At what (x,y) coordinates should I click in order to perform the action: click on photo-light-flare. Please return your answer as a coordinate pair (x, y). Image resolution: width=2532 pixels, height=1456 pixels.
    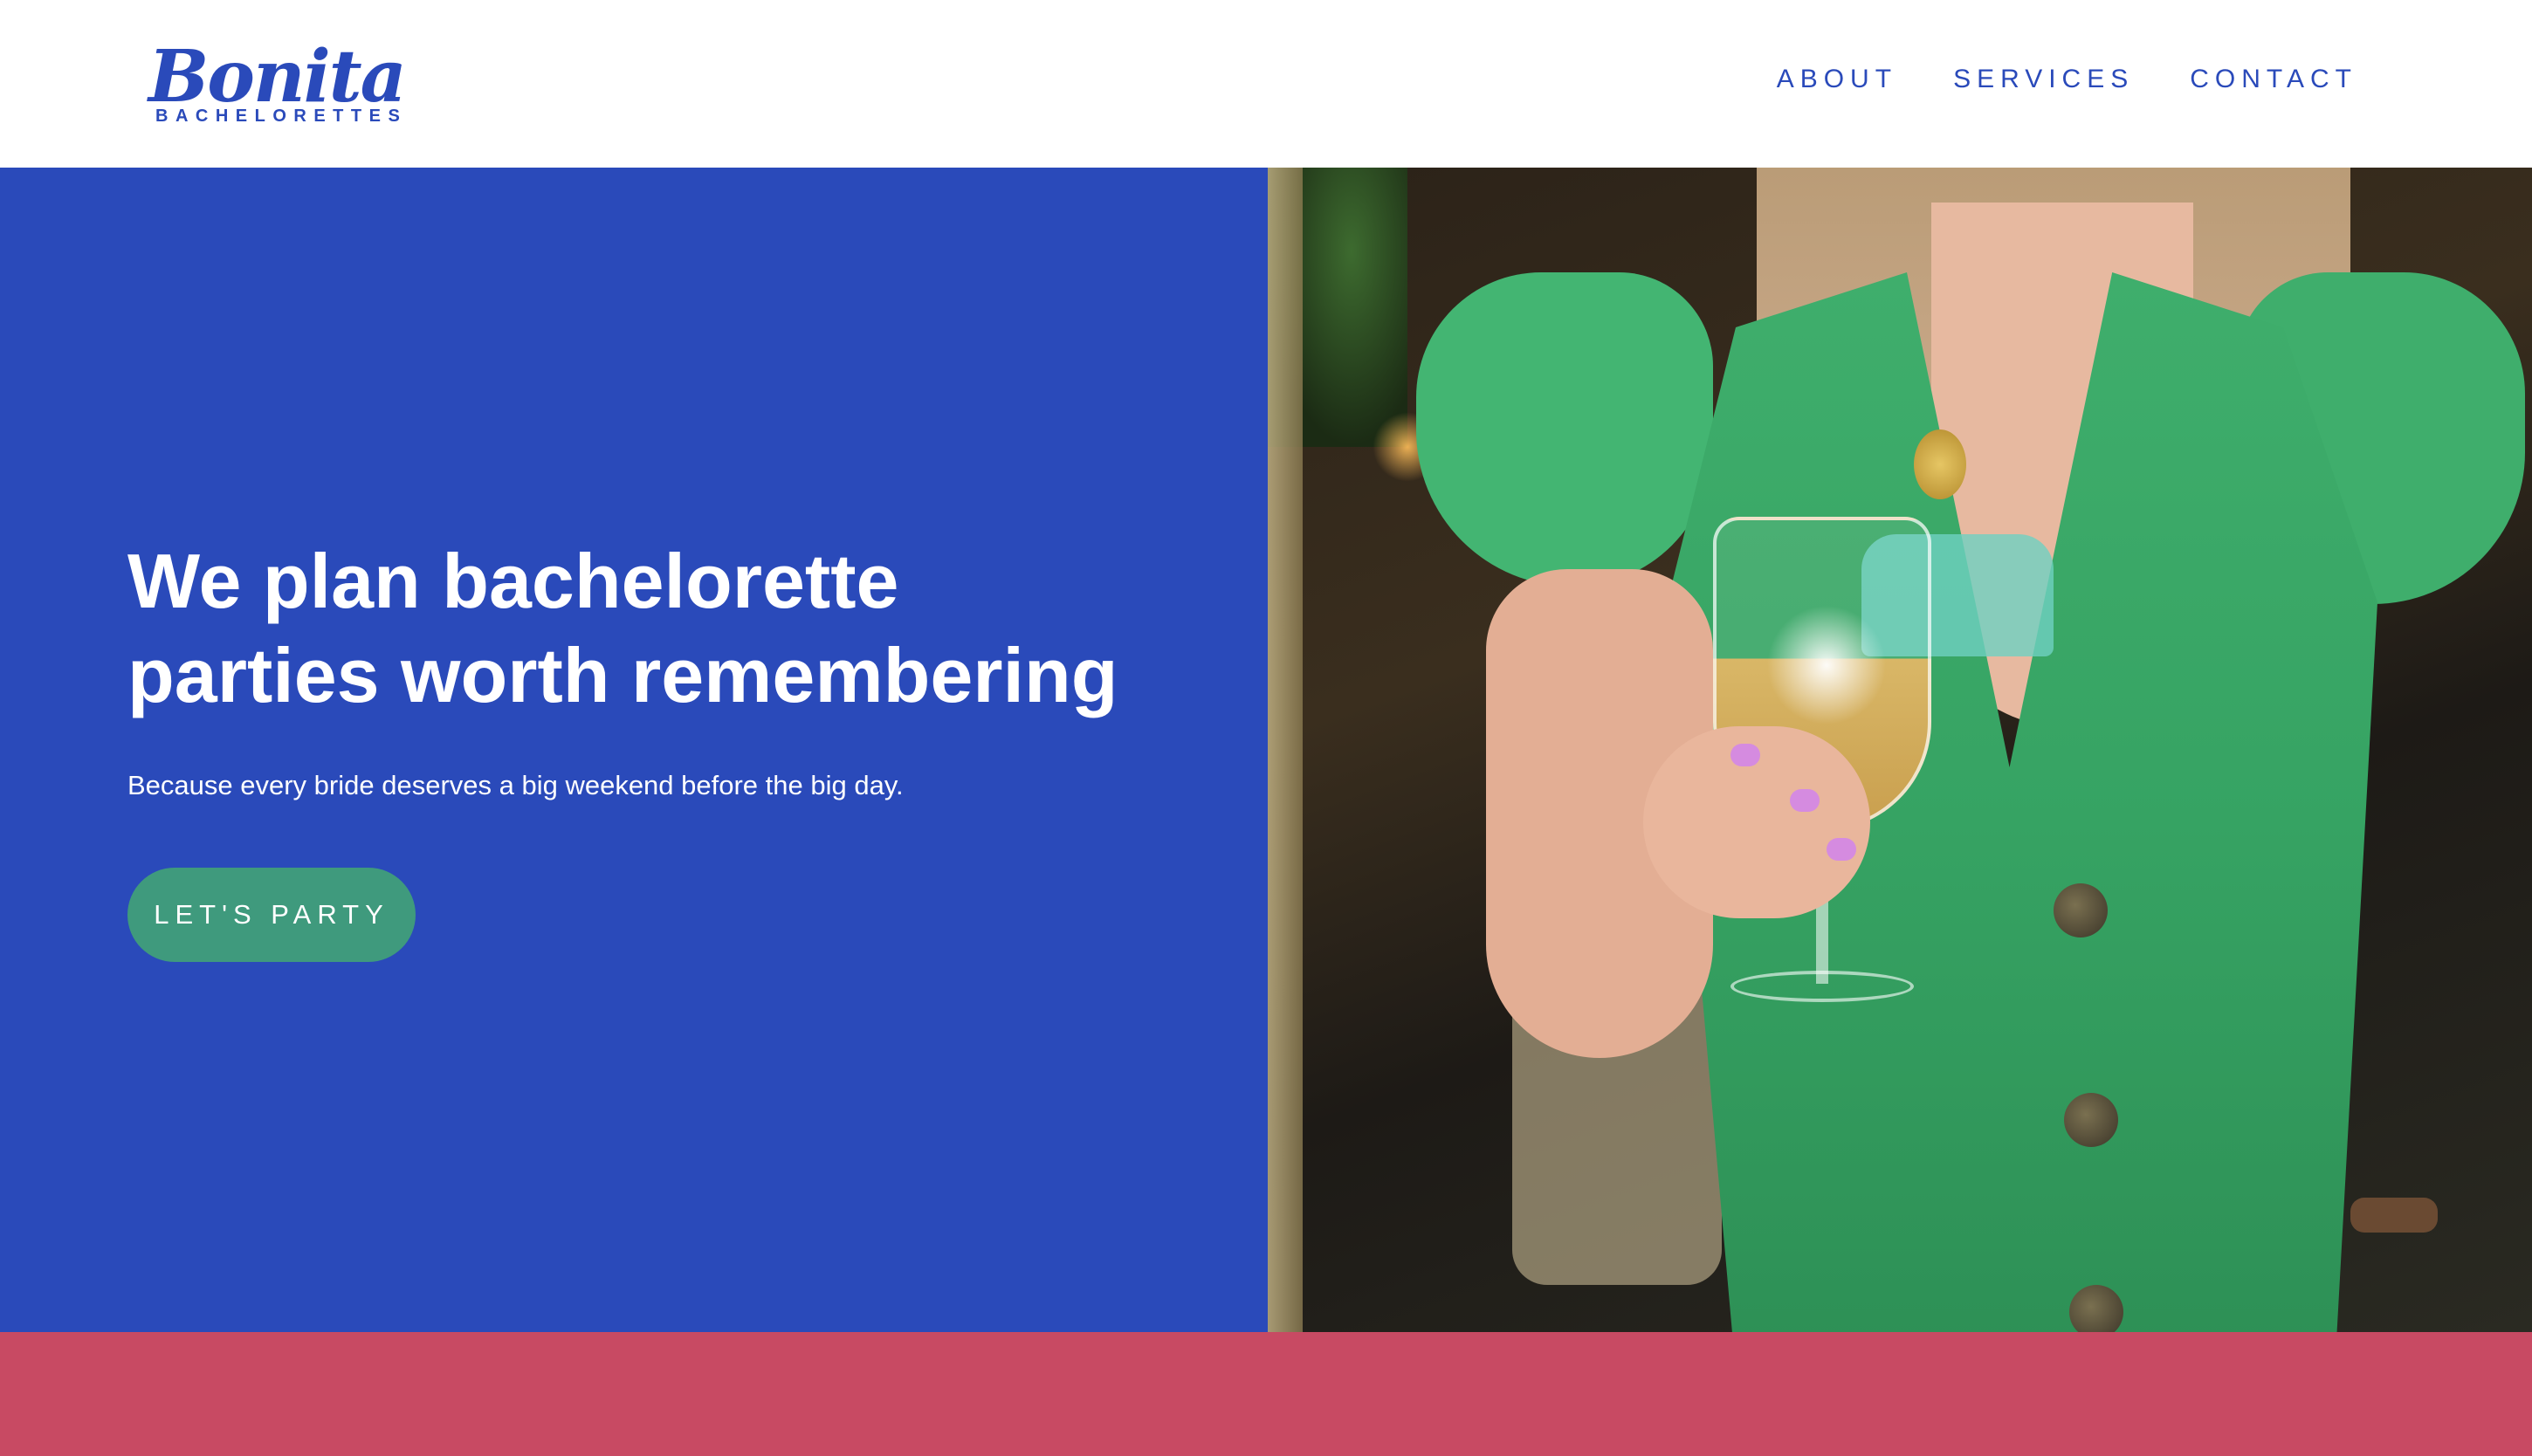
    Looking at the image, I should click on (1826, 665).